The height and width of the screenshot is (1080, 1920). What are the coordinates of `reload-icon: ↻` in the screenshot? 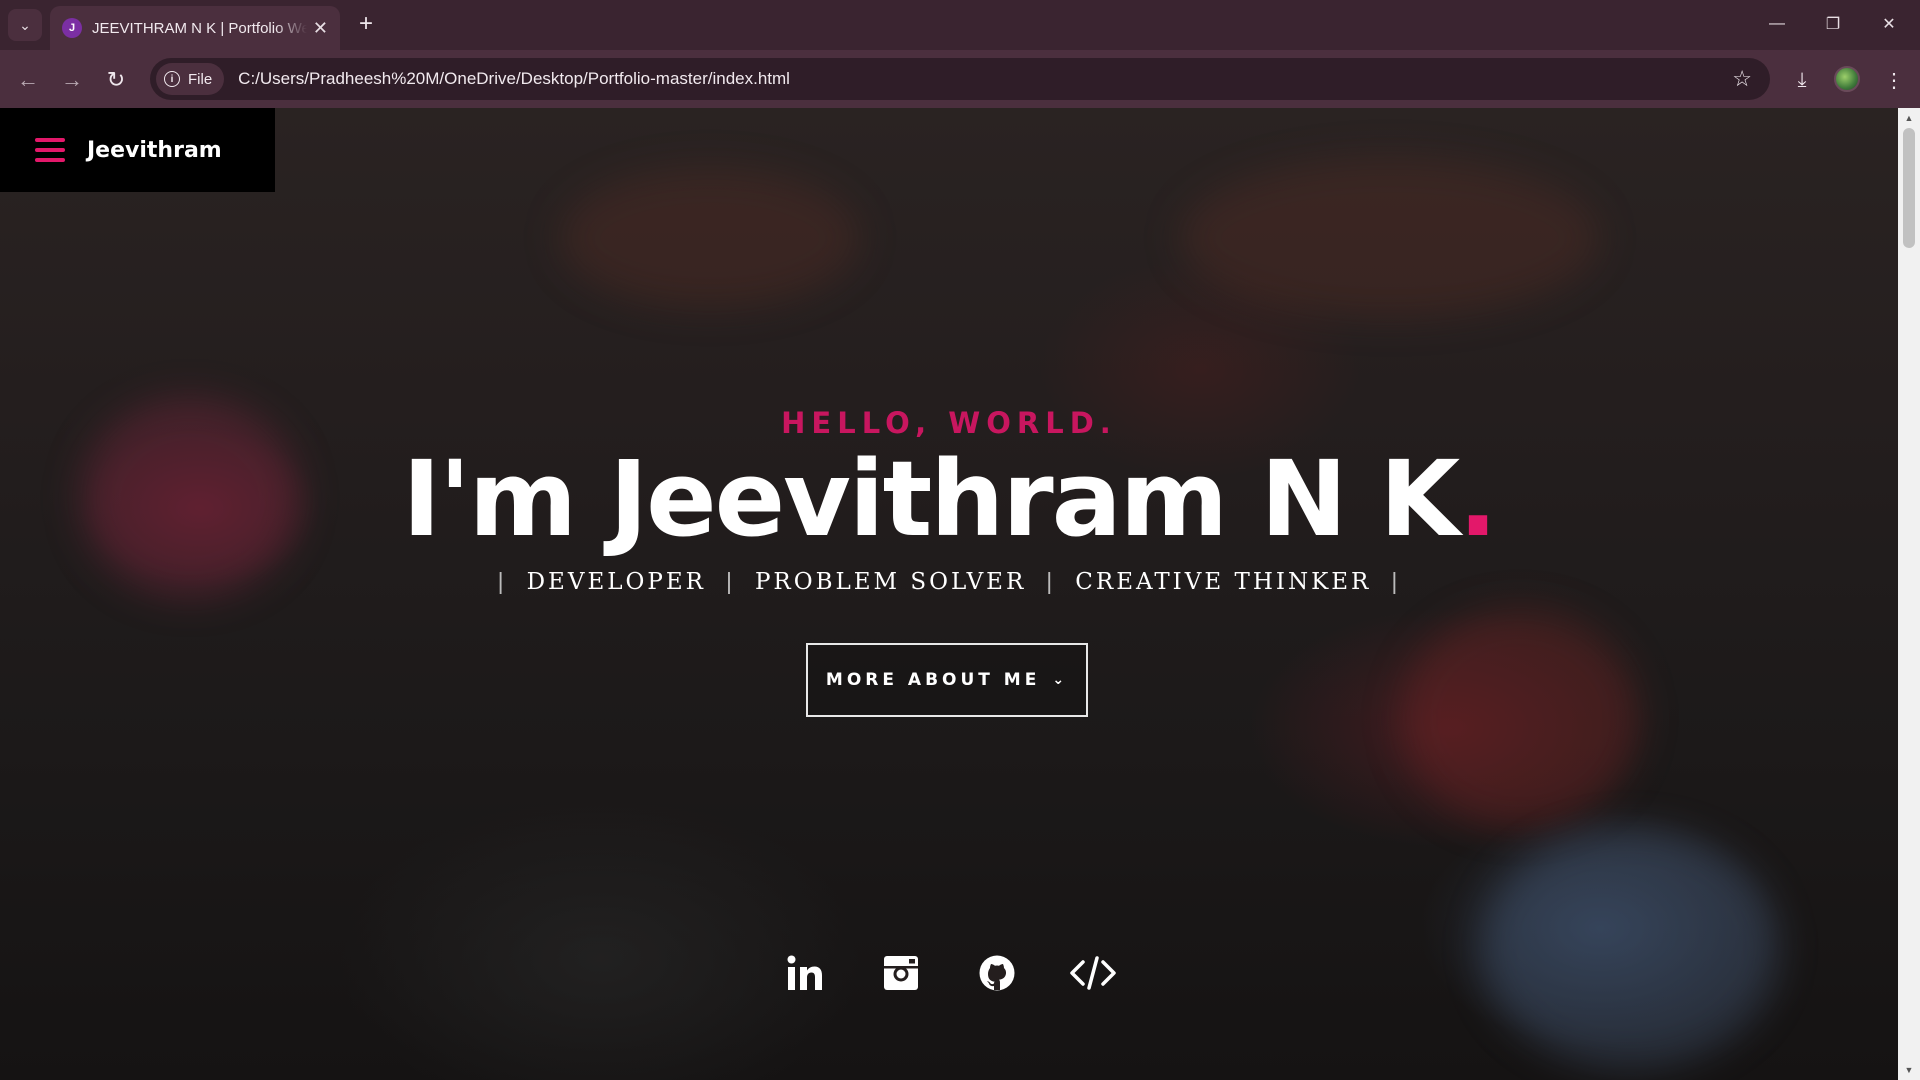 It's located at (116, 79).